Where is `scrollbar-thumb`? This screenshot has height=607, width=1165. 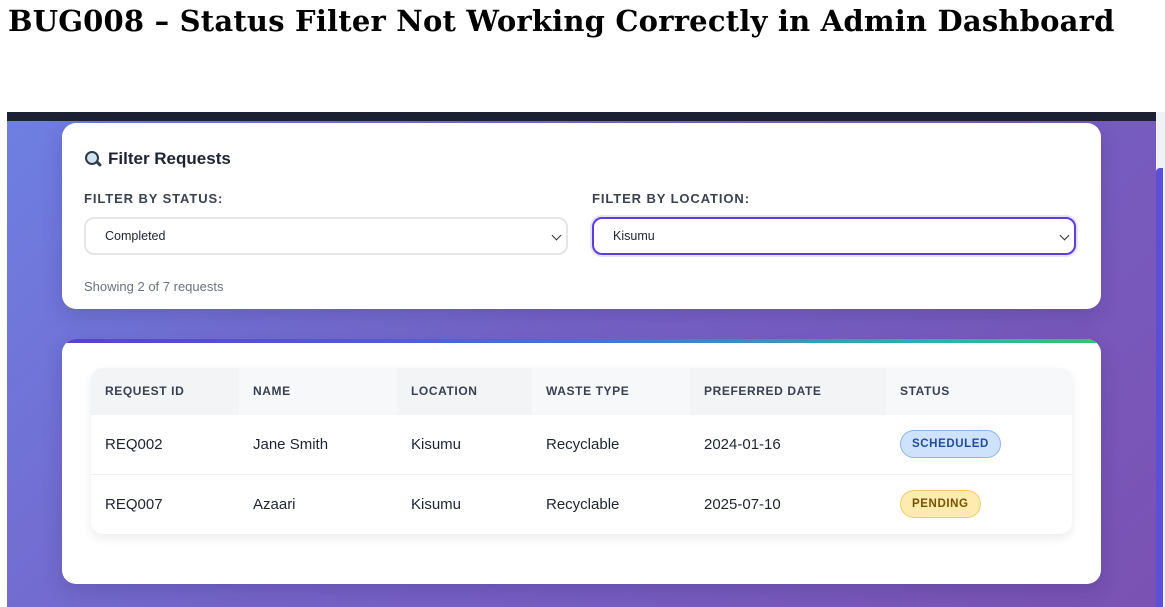
scrollbar-thumb is located at coordinates (1159, 387).